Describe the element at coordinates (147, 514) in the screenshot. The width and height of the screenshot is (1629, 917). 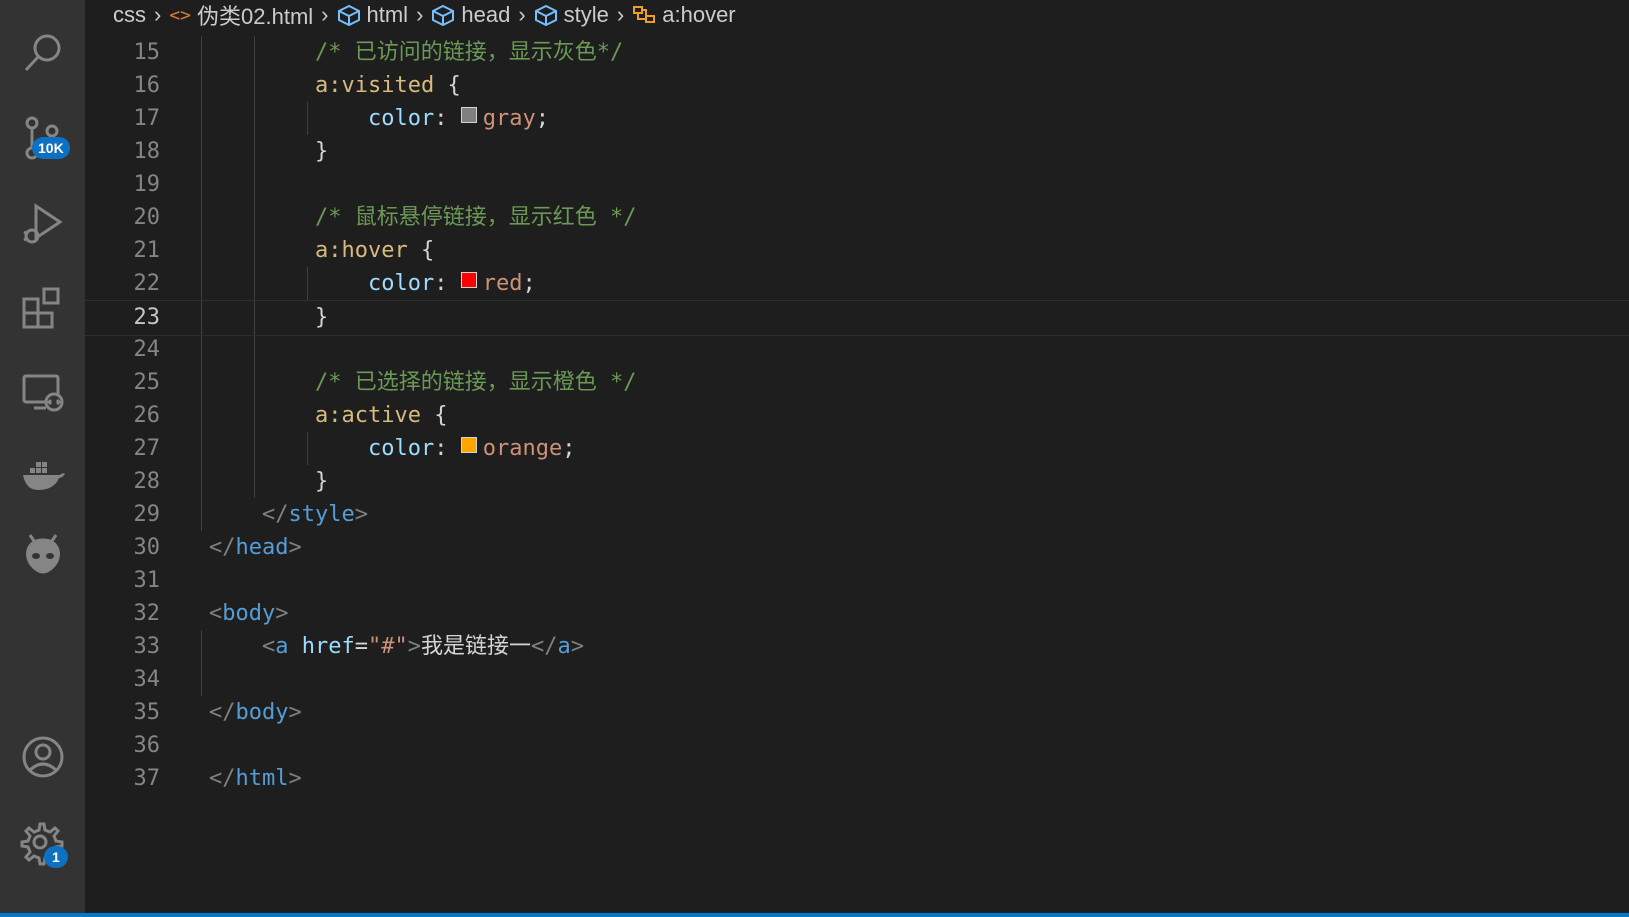
I see `line-number: 29` at that location.